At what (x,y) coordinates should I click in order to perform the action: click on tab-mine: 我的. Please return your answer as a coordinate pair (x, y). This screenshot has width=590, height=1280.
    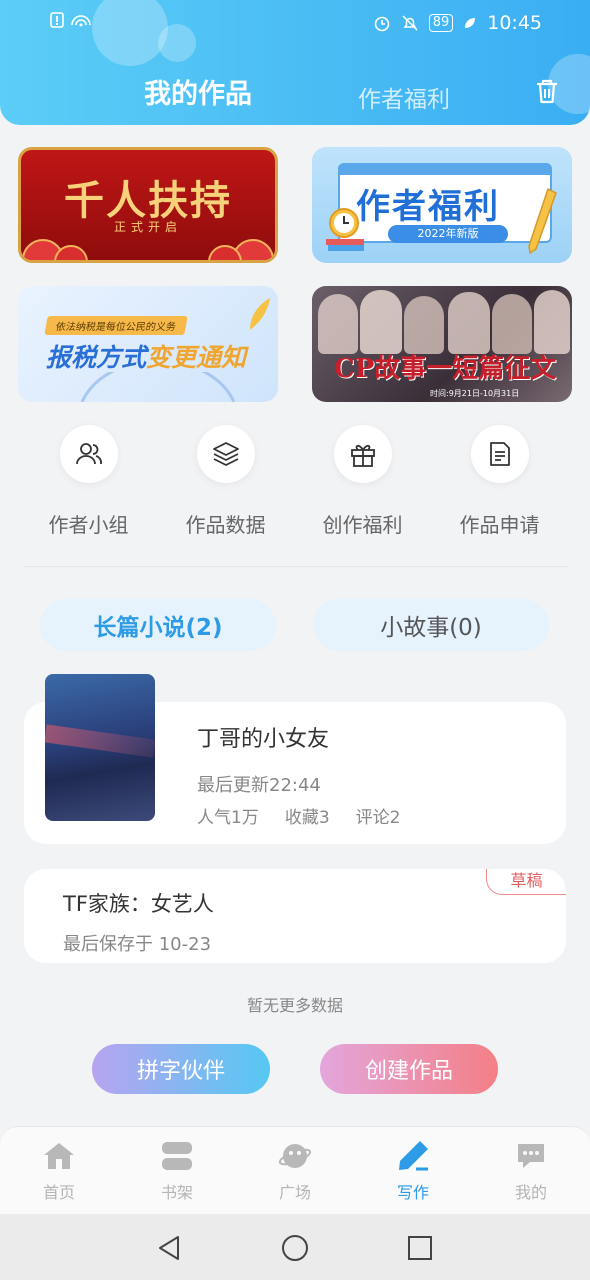
    Looking at the image, I should click on (531, 1171).